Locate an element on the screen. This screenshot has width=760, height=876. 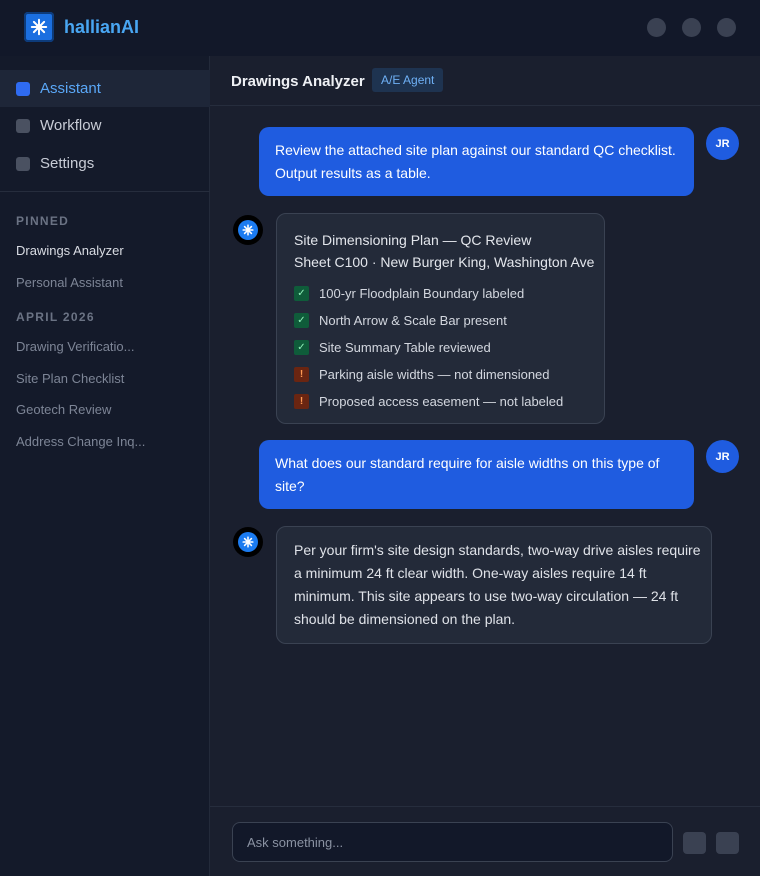
logo-spark-icon is located at coordinates (39, 27).